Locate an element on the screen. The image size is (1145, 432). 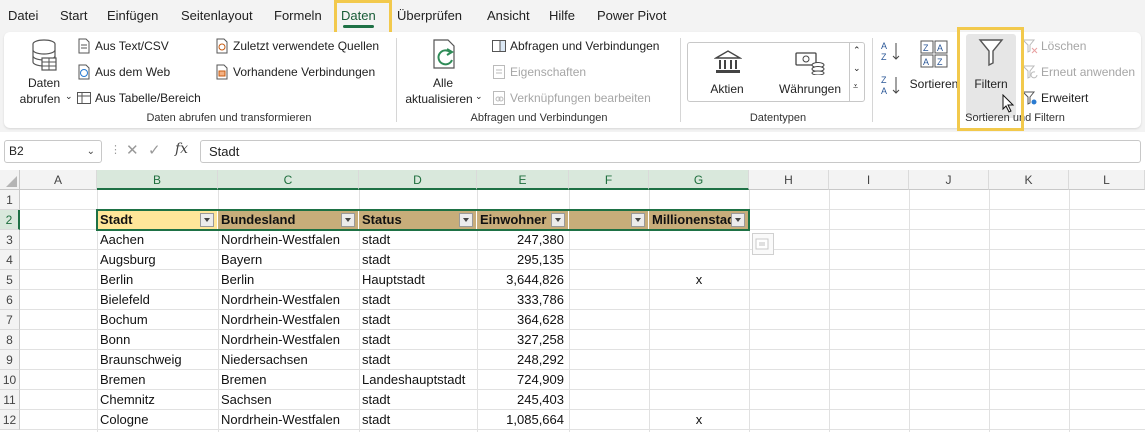
table-header-status: Status is located at coordinates (418, 220).